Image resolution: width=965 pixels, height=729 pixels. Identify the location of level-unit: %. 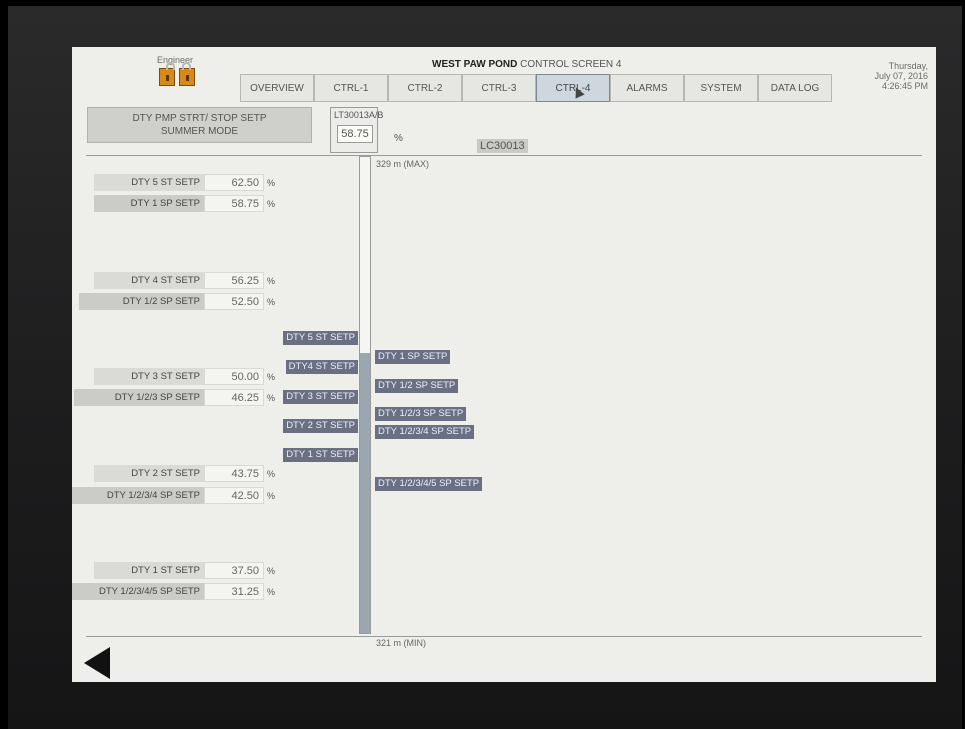
(398, 138).